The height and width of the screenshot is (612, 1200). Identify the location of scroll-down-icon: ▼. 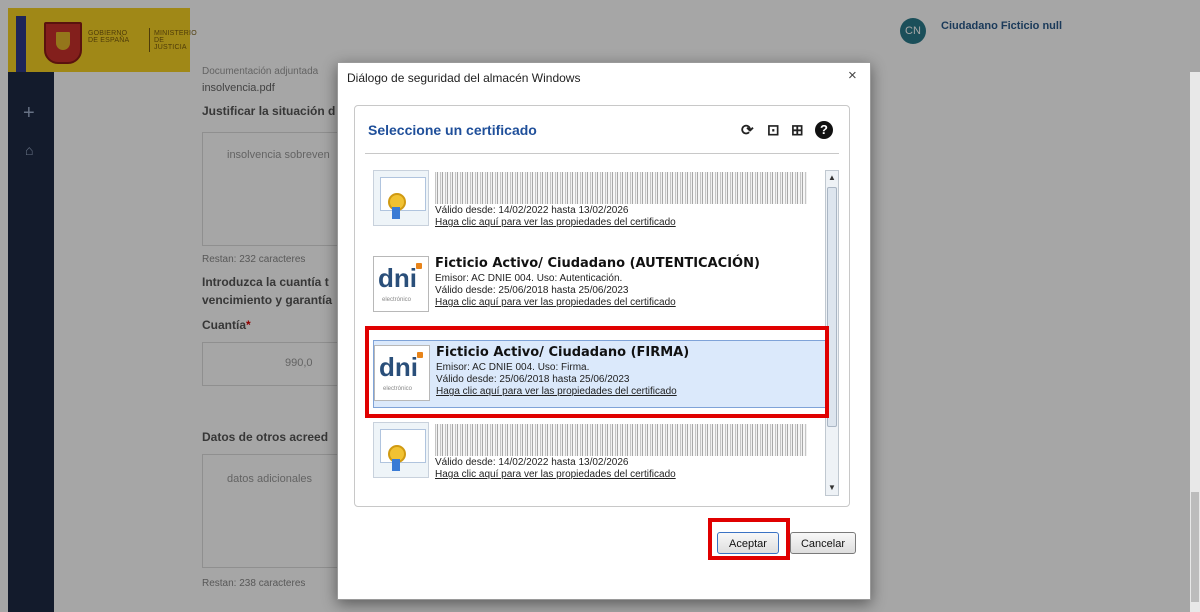
(832, 488).